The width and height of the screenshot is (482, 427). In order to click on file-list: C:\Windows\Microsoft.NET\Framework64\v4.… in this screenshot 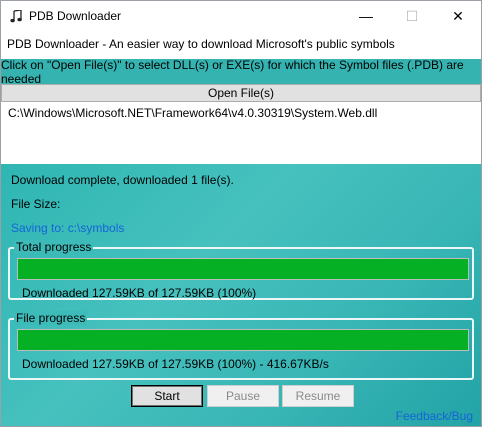, I will do `click(241, 133)`.